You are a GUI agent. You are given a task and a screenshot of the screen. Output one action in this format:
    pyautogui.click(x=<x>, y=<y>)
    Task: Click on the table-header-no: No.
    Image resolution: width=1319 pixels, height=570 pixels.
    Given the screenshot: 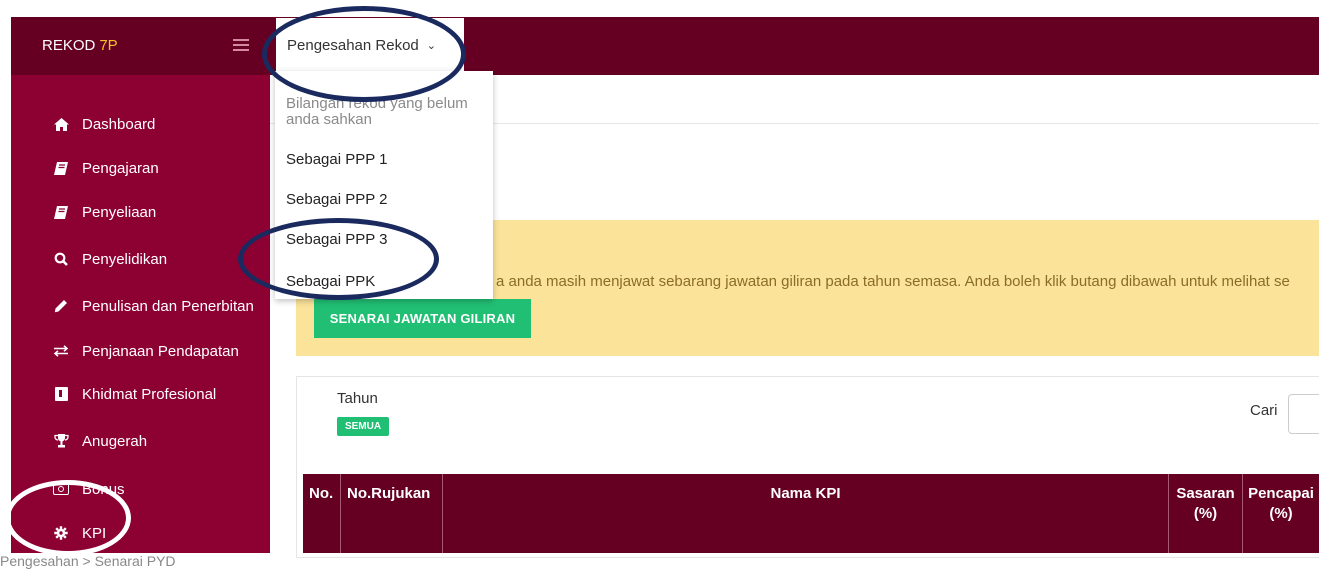 What is the action you would take?
    pyautogui.click(x=322, y=513)
    